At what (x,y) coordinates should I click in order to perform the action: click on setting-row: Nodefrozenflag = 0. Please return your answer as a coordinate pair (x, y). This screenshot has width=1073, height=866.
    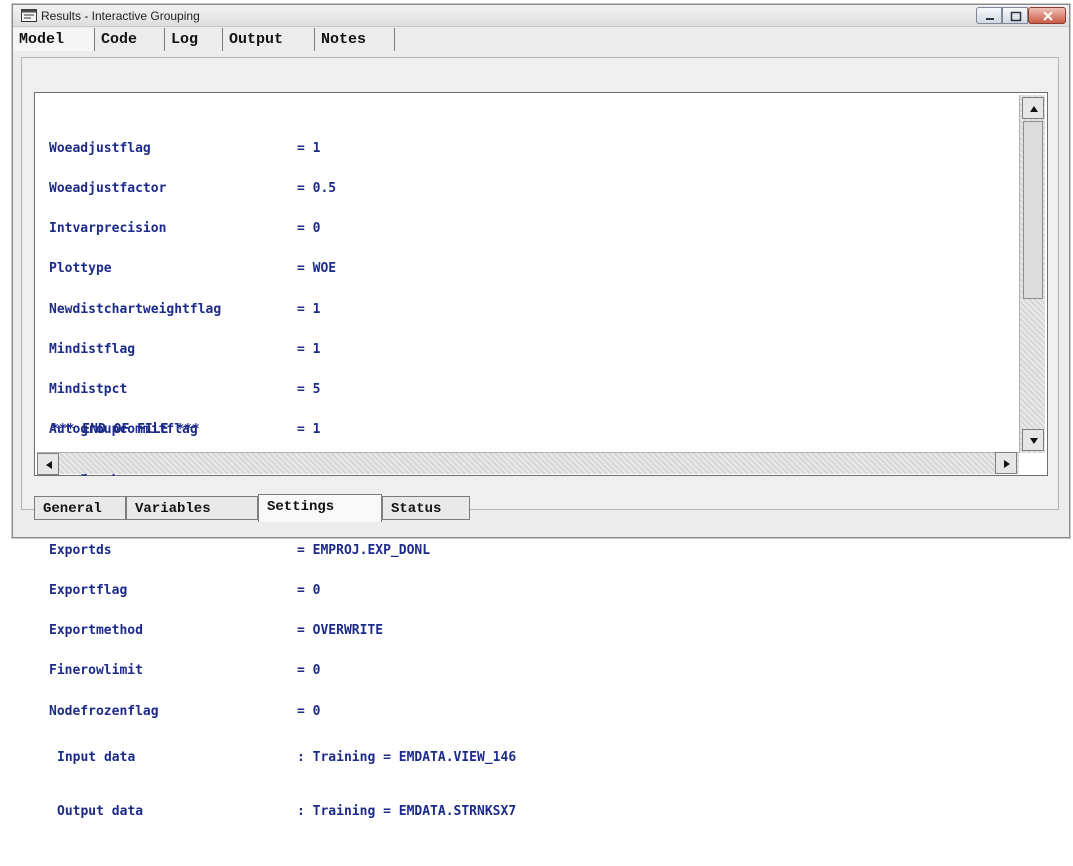
    Looking at the image, I should click on (529, 711).